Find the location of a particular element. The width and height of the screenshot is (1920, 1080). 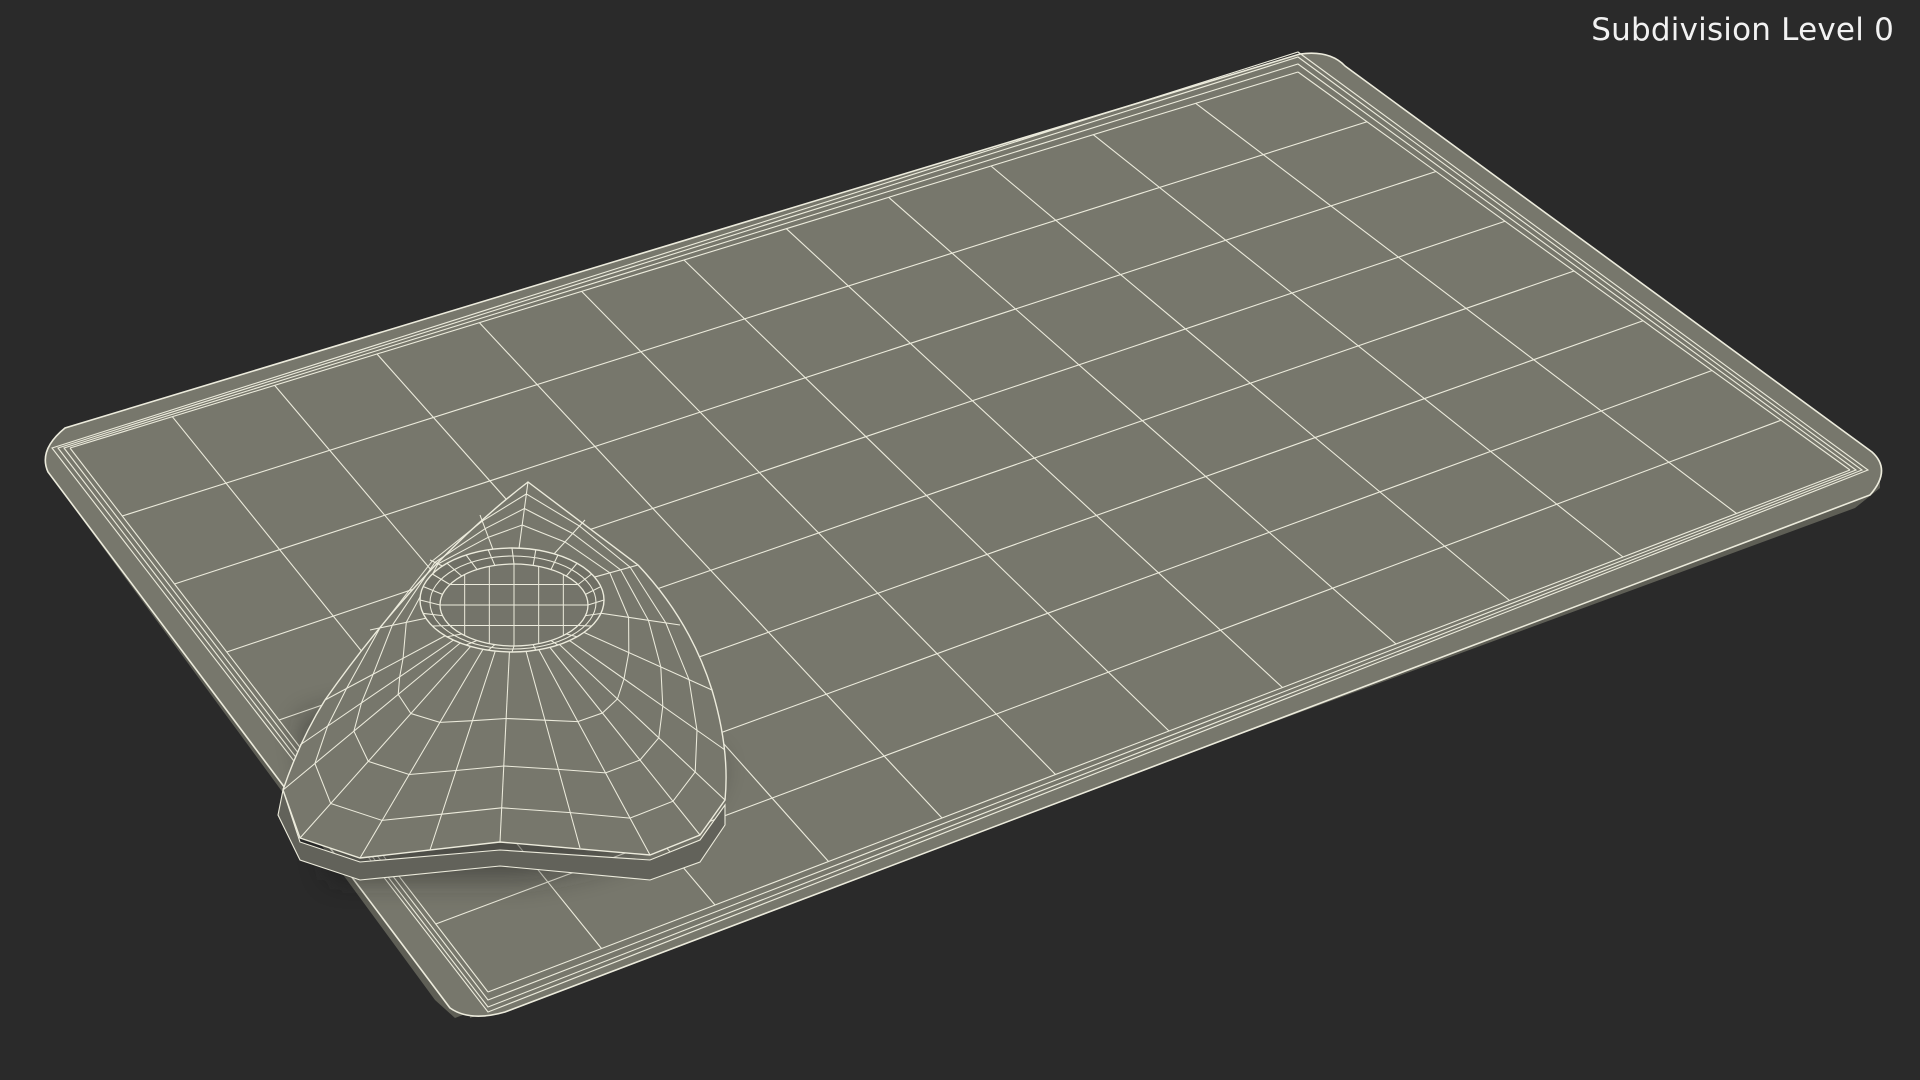

subdivision-level-label: Subdivision Level 0 is located at coordinates (1742, 30).